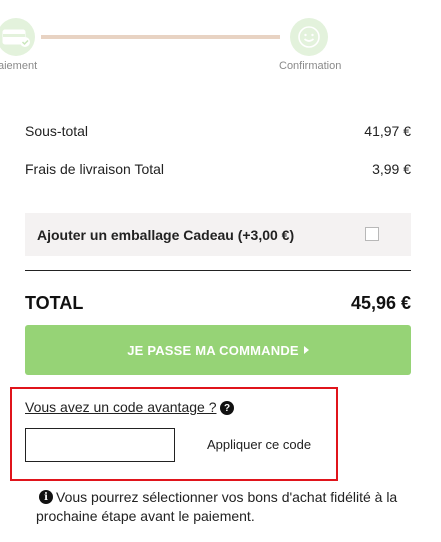 The width and height of the screenshot is (441, 542). What do you see at coordinates (218, 270) in the screenshot?
I see `divider` at bounding box center [218, 270].